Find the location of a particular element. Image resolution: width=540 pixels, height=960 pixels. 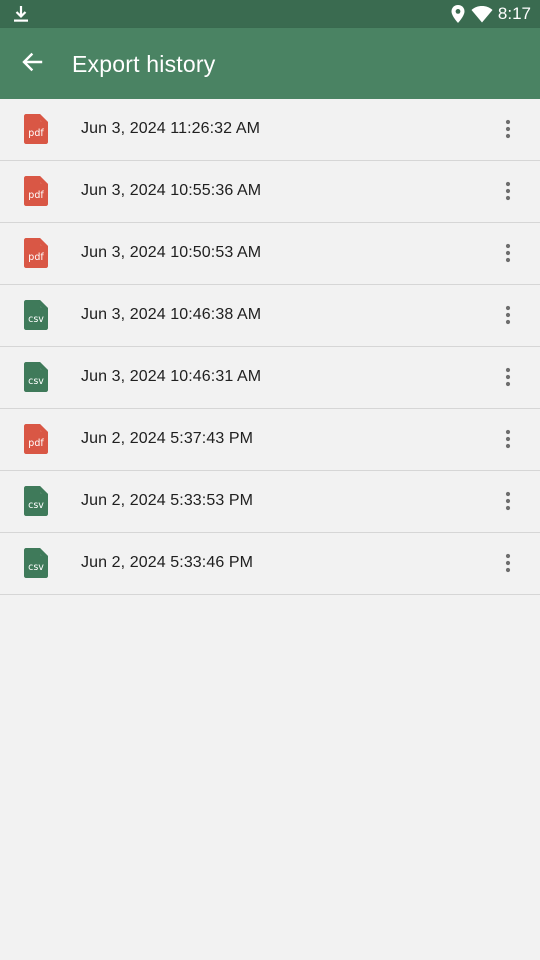

export-row-pdf: pdf Jun 3, 2024 10:50:53 AM is located at coordinates (270, 254).